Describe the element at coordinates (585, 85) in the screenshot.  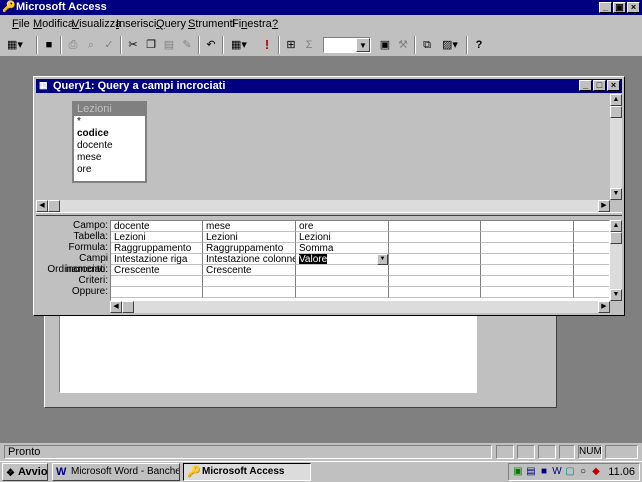
I see `query-minimize-button: _` at that location.